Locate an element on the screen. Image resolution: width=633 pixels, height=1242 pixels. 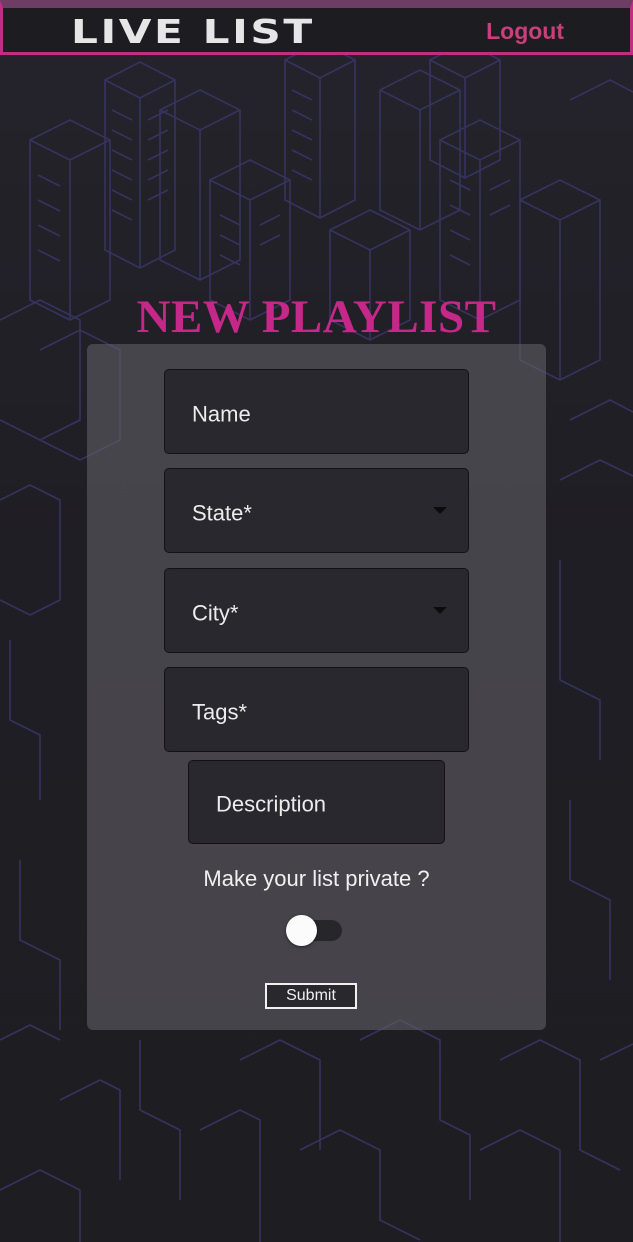
description-input-label: Description is located at coordinates (271, 804).